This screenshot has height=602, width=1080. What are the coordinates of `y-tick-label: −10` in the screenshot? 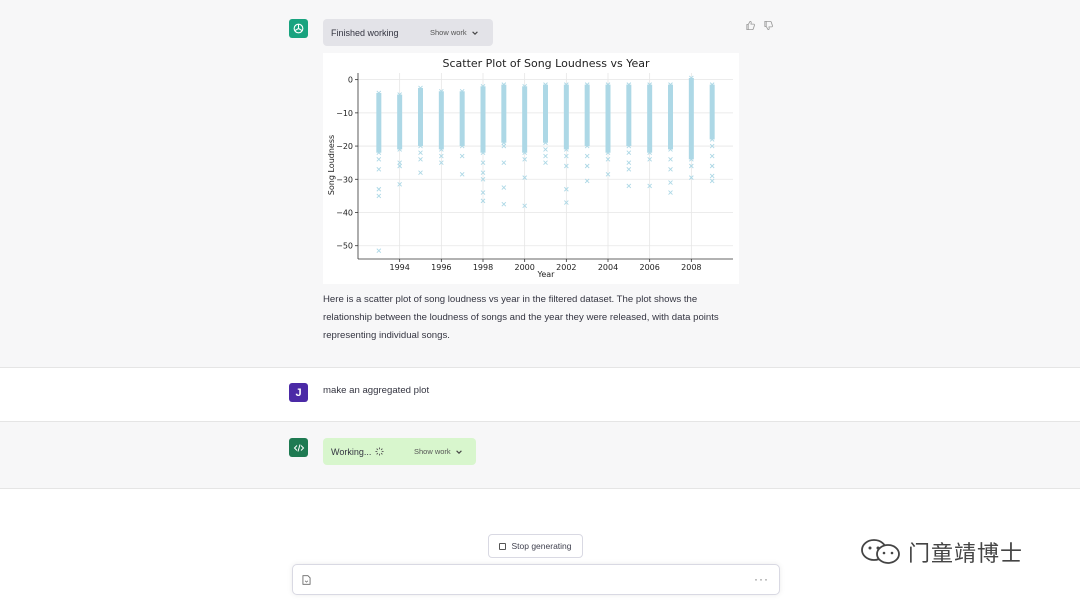 It's located at (344, 113).